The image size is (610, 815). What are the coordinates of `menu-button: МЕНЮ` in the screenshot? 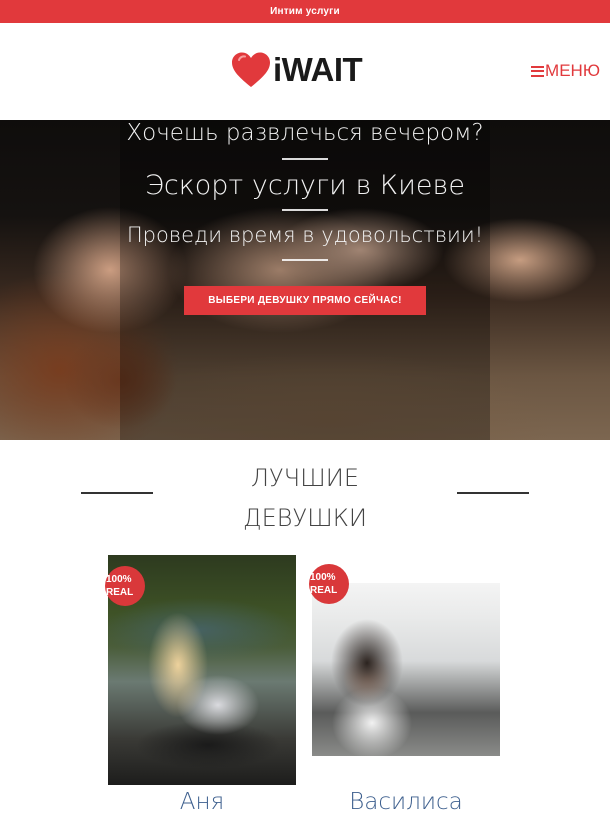 It's located at (565, 71).